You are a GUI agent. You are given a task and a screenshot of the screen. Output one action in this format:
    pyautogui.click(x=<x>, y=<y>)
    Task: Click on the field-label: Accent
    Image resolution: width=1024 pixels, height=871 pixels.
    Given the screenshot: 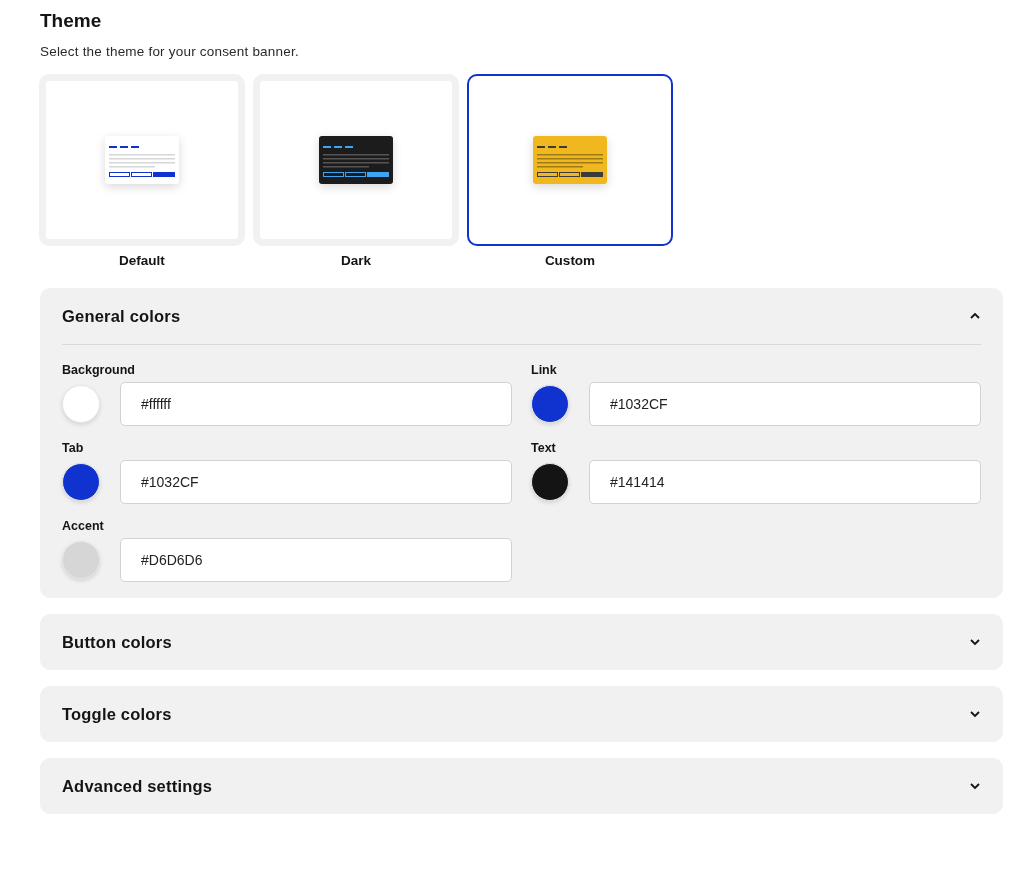 What is the action you would take?
    pyautogui.click(x=83, y=526)
    